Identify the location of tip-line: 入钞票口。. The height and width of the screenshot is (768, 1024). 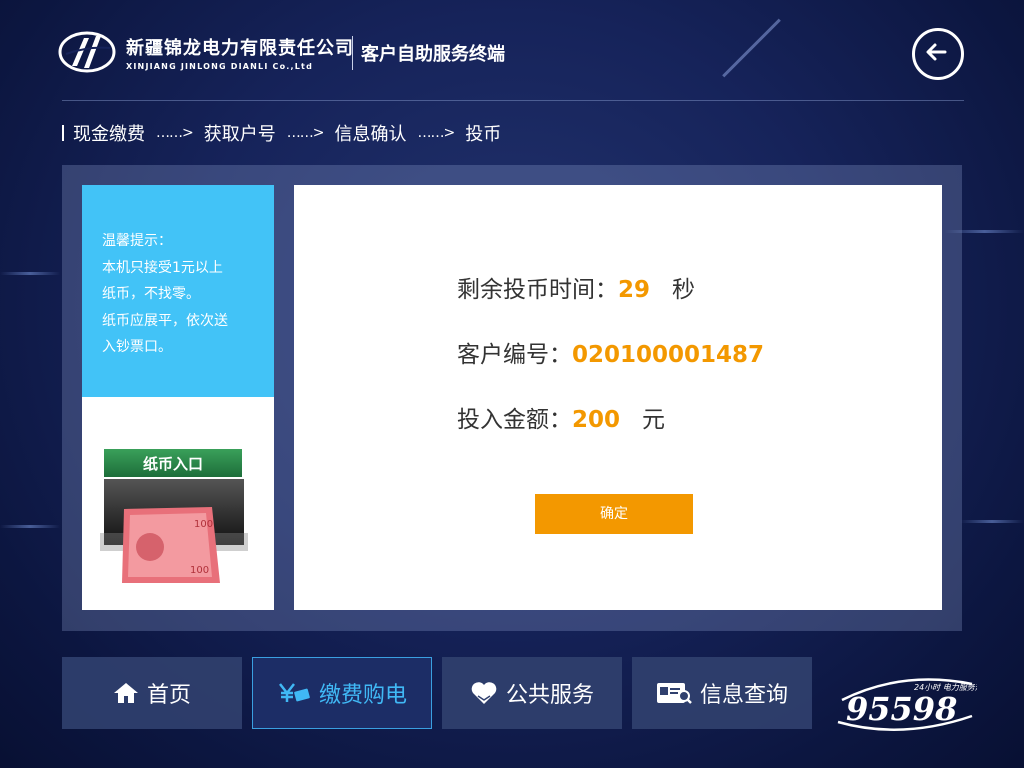
(137, 347).